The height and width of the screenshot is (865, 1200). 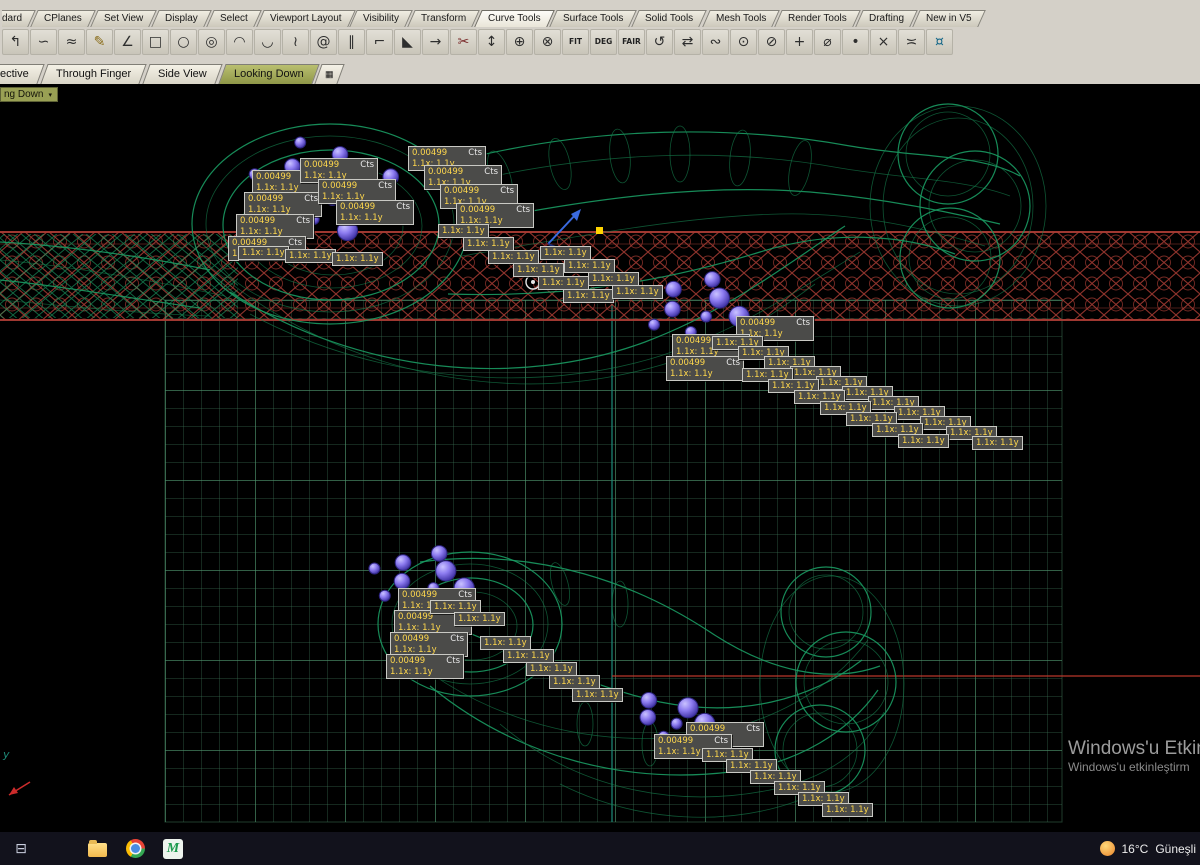 I want to click on interpolate-curve-icon: ≈, so click(x=71, y=41).